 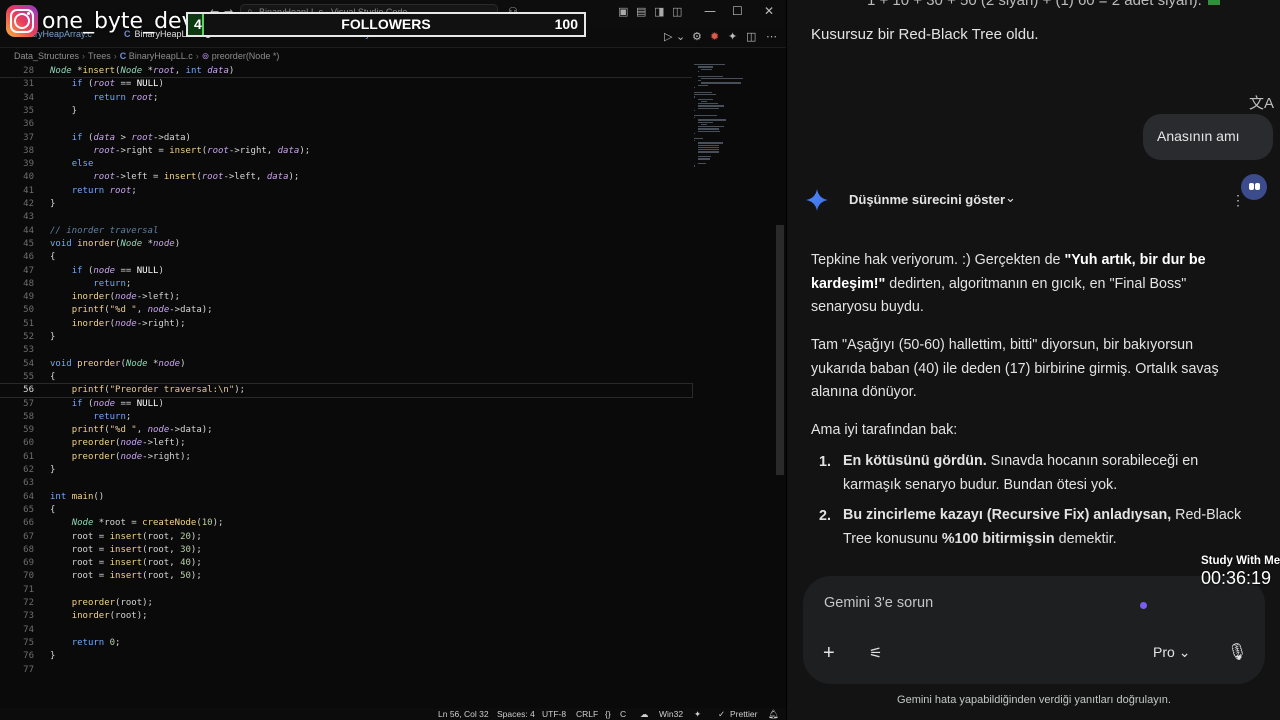 What do you see at coordinates (623, 714) in the screenshot?
I see `language-mode: C` at bounding box center [623, 714].